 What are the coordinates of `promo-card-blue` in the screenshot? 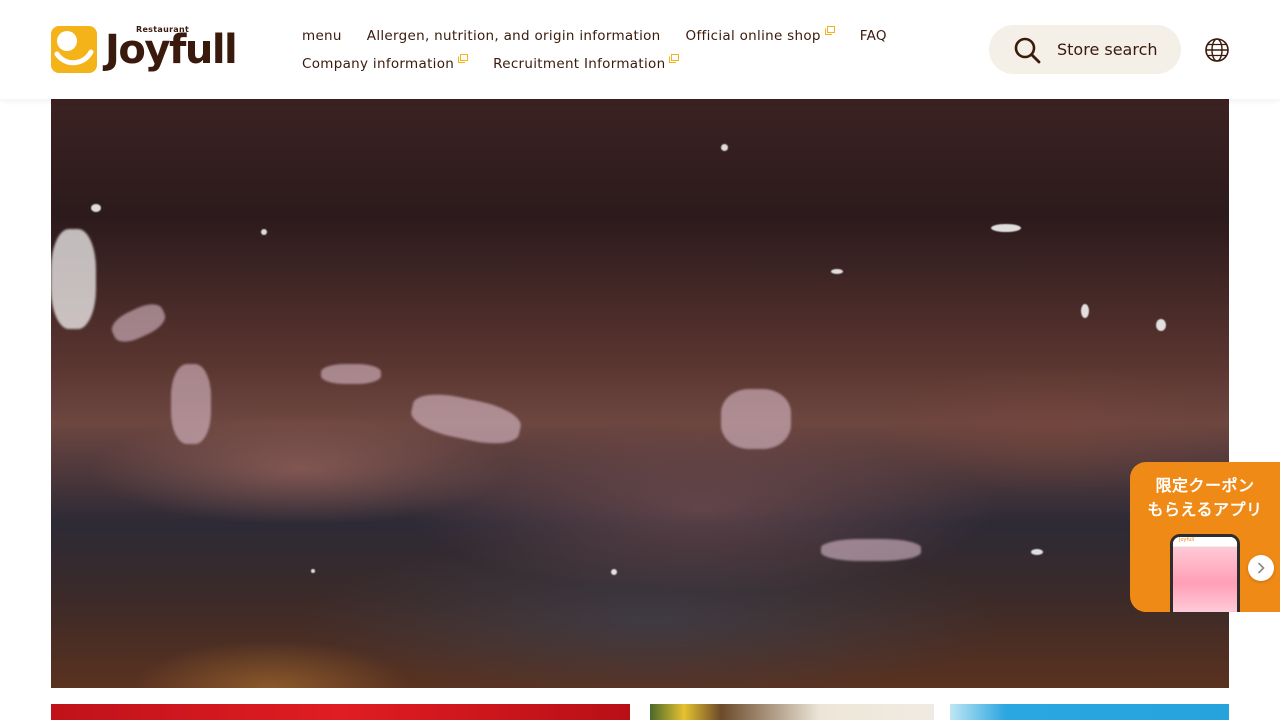 It's located at (1089, 712).